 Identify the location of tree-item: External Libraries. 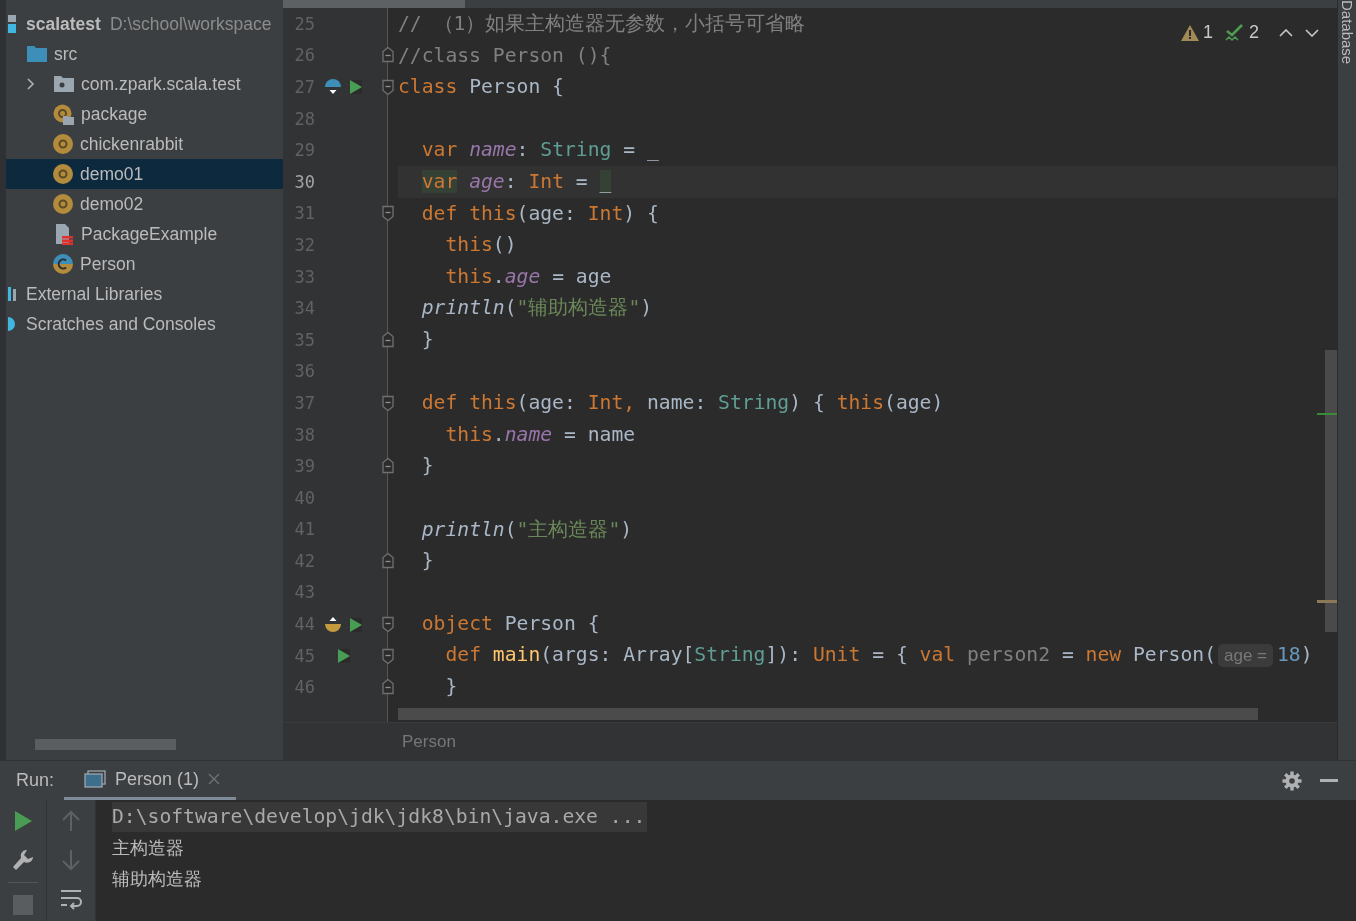
(144, 294).